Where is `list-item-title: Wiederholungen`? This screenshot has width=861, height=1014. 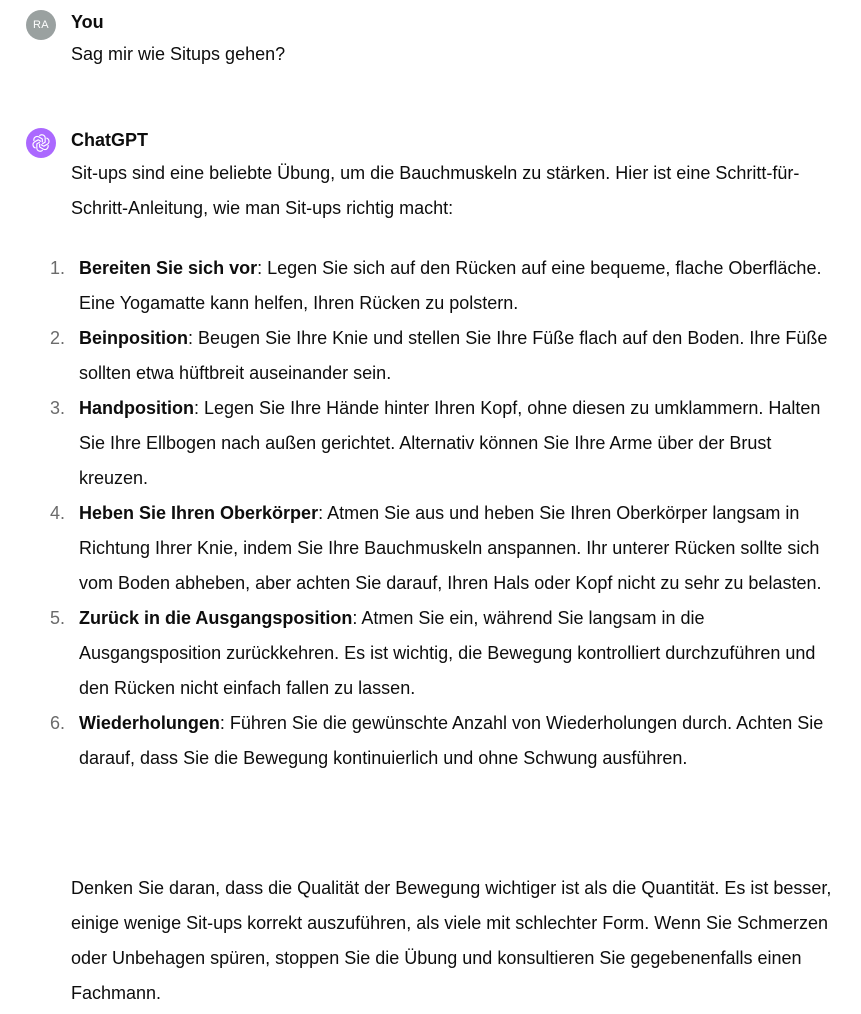 list-item-title: Wiederholungen is located at coordinates (149, 723).